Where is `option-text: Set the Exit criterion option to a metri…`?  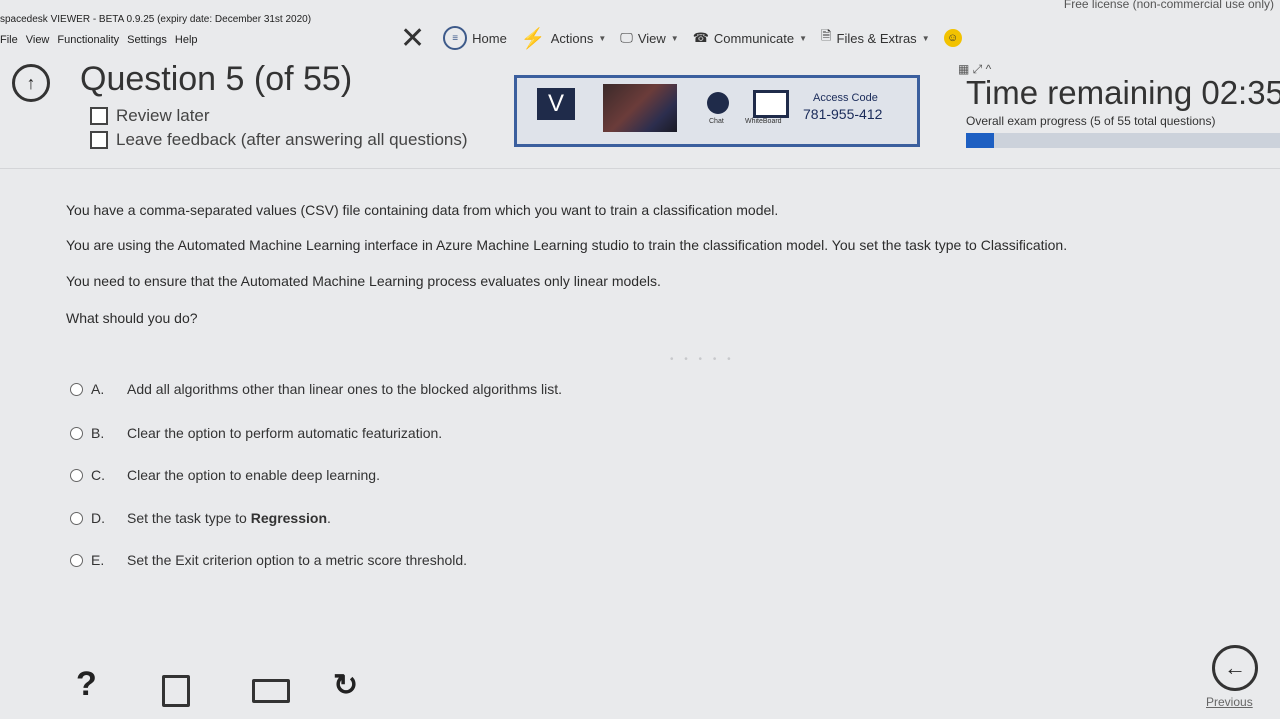 option-text: Set the Exit criterion option to a metri… is located at coordinates (297, 560).